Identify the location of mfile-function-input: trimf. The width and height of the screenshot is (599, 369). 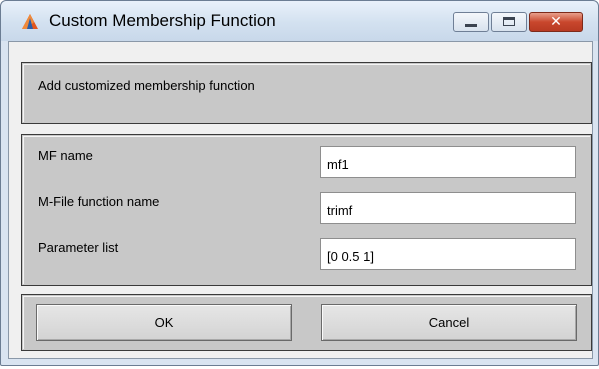
(448, 208).